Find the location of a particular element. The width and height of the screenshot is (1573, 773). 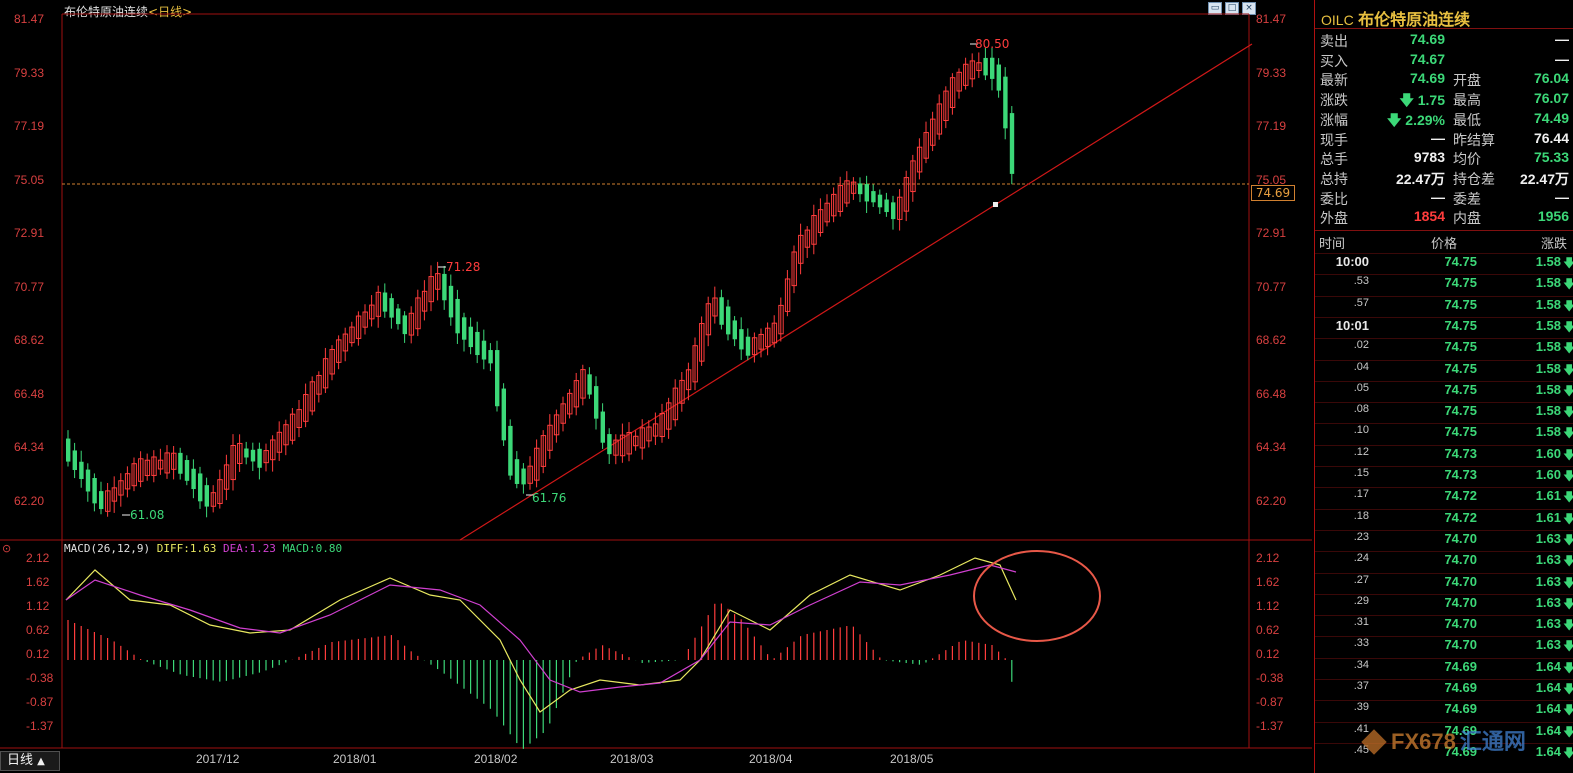

quote-value: 74.69 is located at coordinates (1427, 78).